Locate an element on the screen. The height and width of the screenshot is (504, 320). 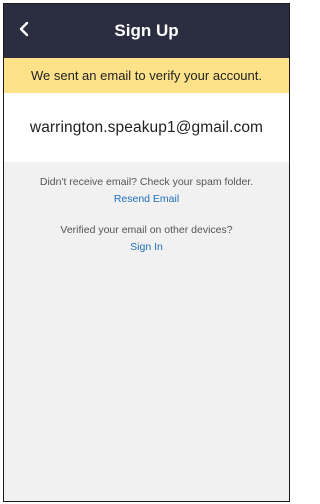
back-button is located at coordinates (24, 31).